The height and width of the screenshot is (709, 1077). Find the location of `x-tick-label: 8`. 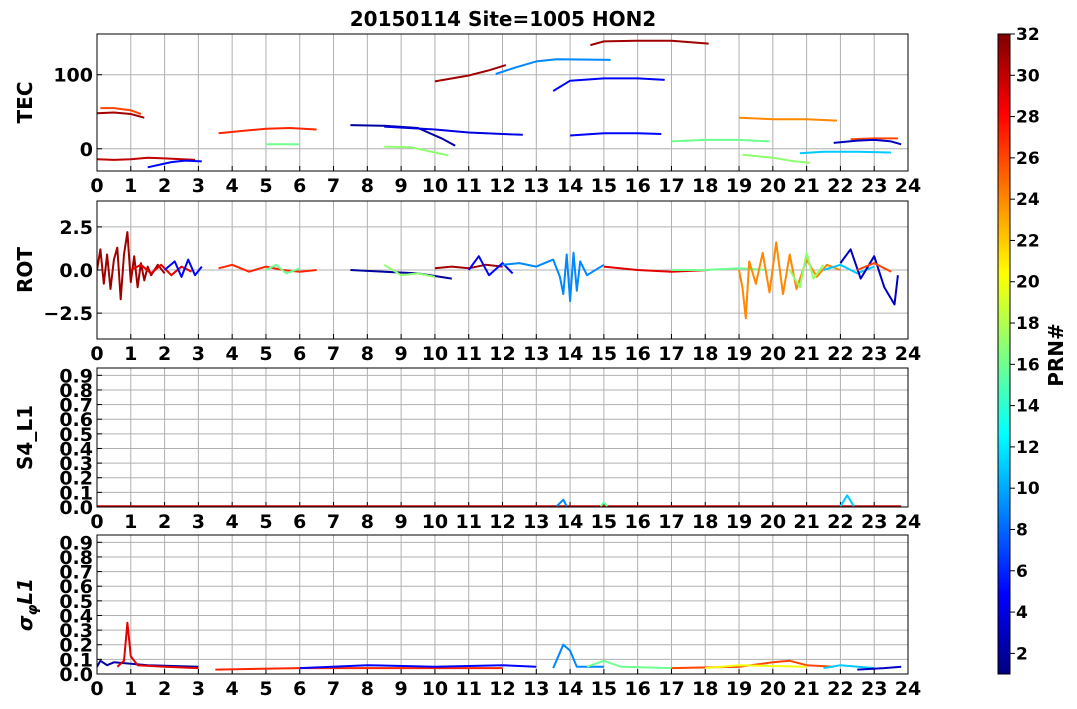

x-tick-label: 8 is located at coordinates (367, 689).